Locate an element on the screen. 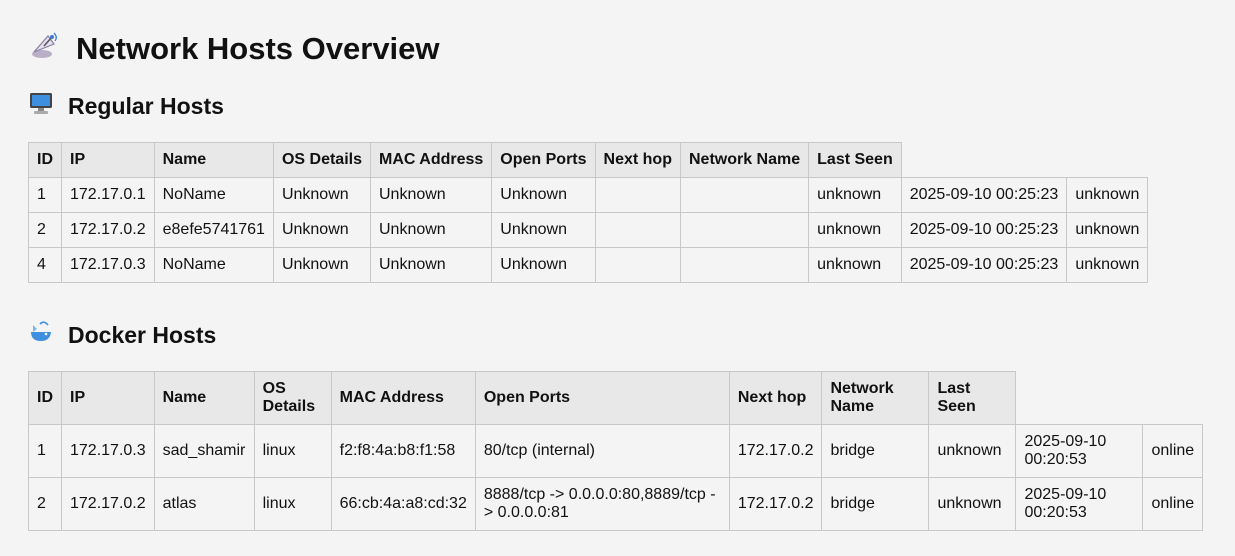  desktop-computer-icon is located at coordinates (41, 106).